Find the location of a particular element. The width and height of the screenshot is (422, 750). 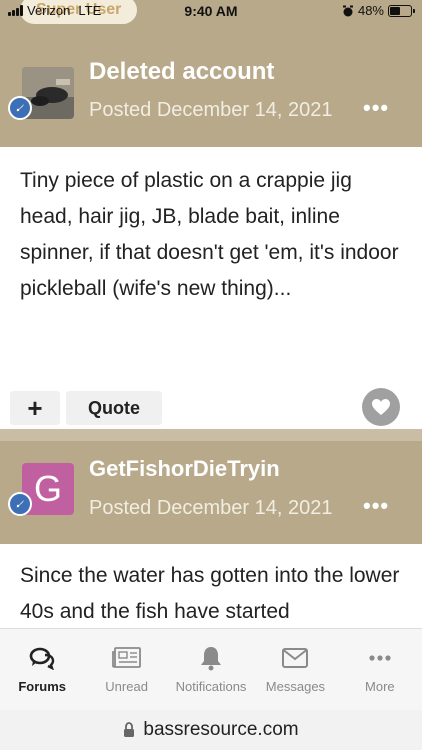

more-icon is located at coordinates (380, 658).